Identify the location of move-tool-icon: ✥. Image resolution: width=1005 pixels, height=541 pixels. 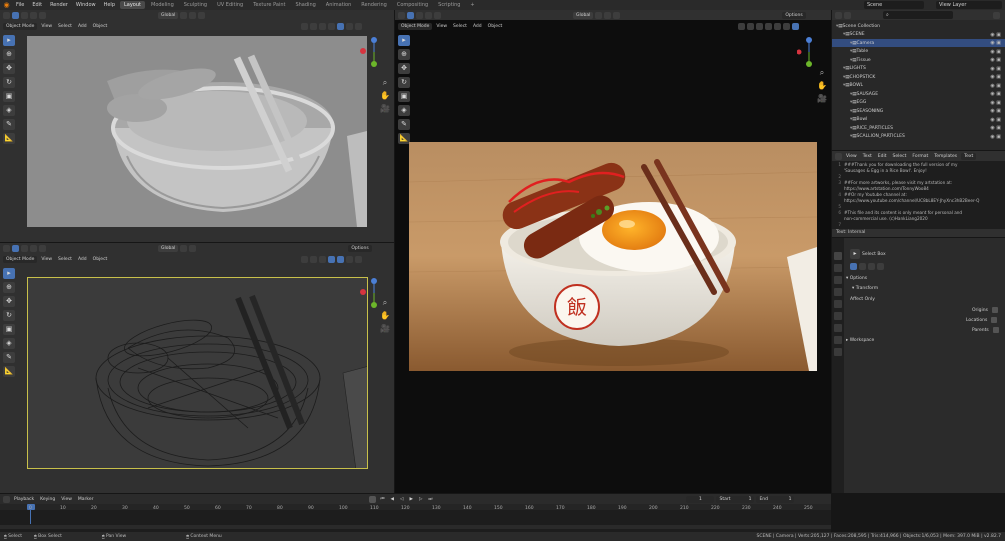
(404, 68).